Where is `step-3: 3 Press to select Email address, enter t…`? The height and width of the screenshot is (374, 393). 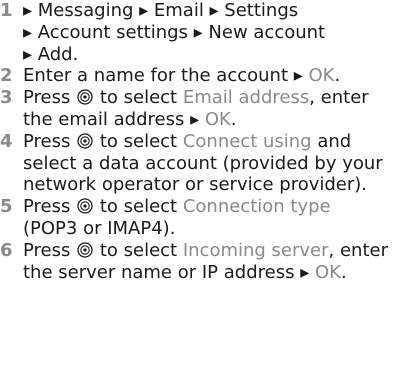 step-3: 3 Press to select Email address, enter t… is located at coordinates (194, 109).